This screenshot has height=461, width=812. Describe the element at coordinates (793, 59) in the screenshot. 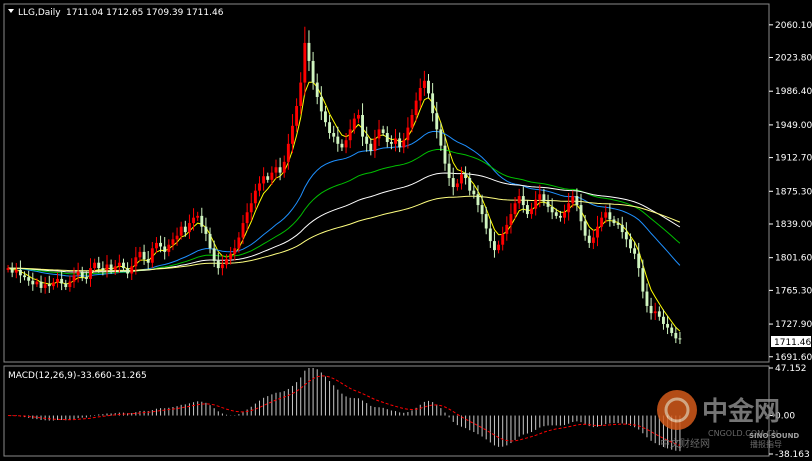

I see `price-axis-tick-label: 2023.80` at that location.